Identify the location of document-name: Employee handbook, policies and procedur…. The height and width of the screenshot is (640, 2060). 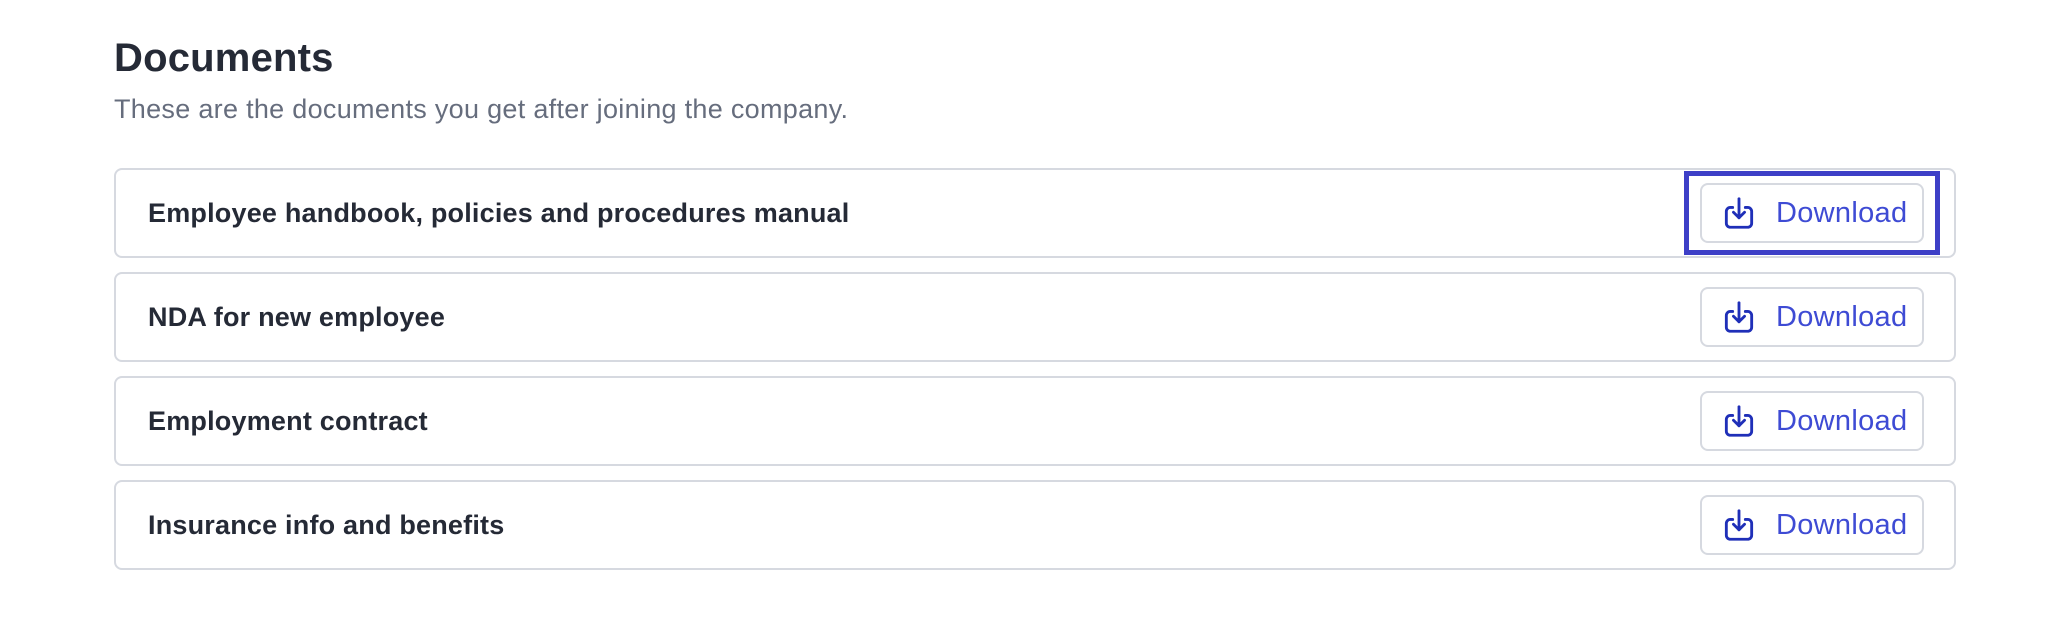
(499, 212).